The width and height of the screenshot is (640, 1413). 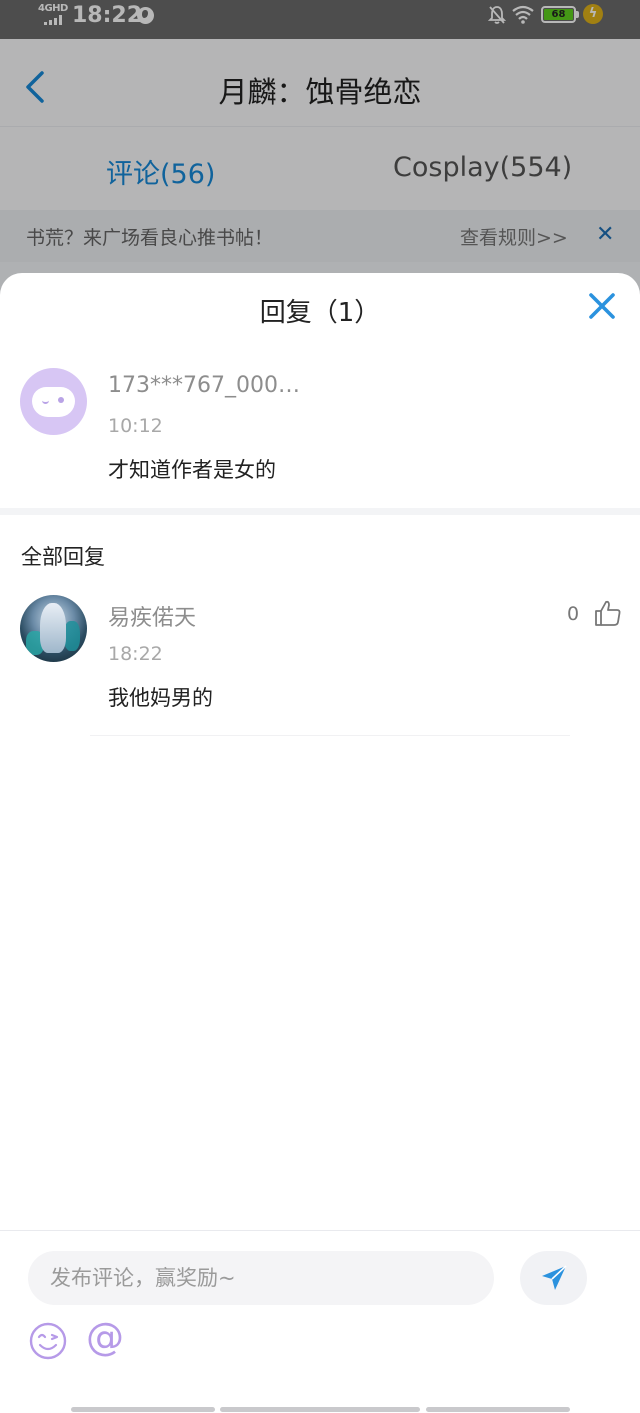 What do you see at coordinates (330, 735) in the screenshot?
I see `reply-separator` at bounding box center [330, 735].